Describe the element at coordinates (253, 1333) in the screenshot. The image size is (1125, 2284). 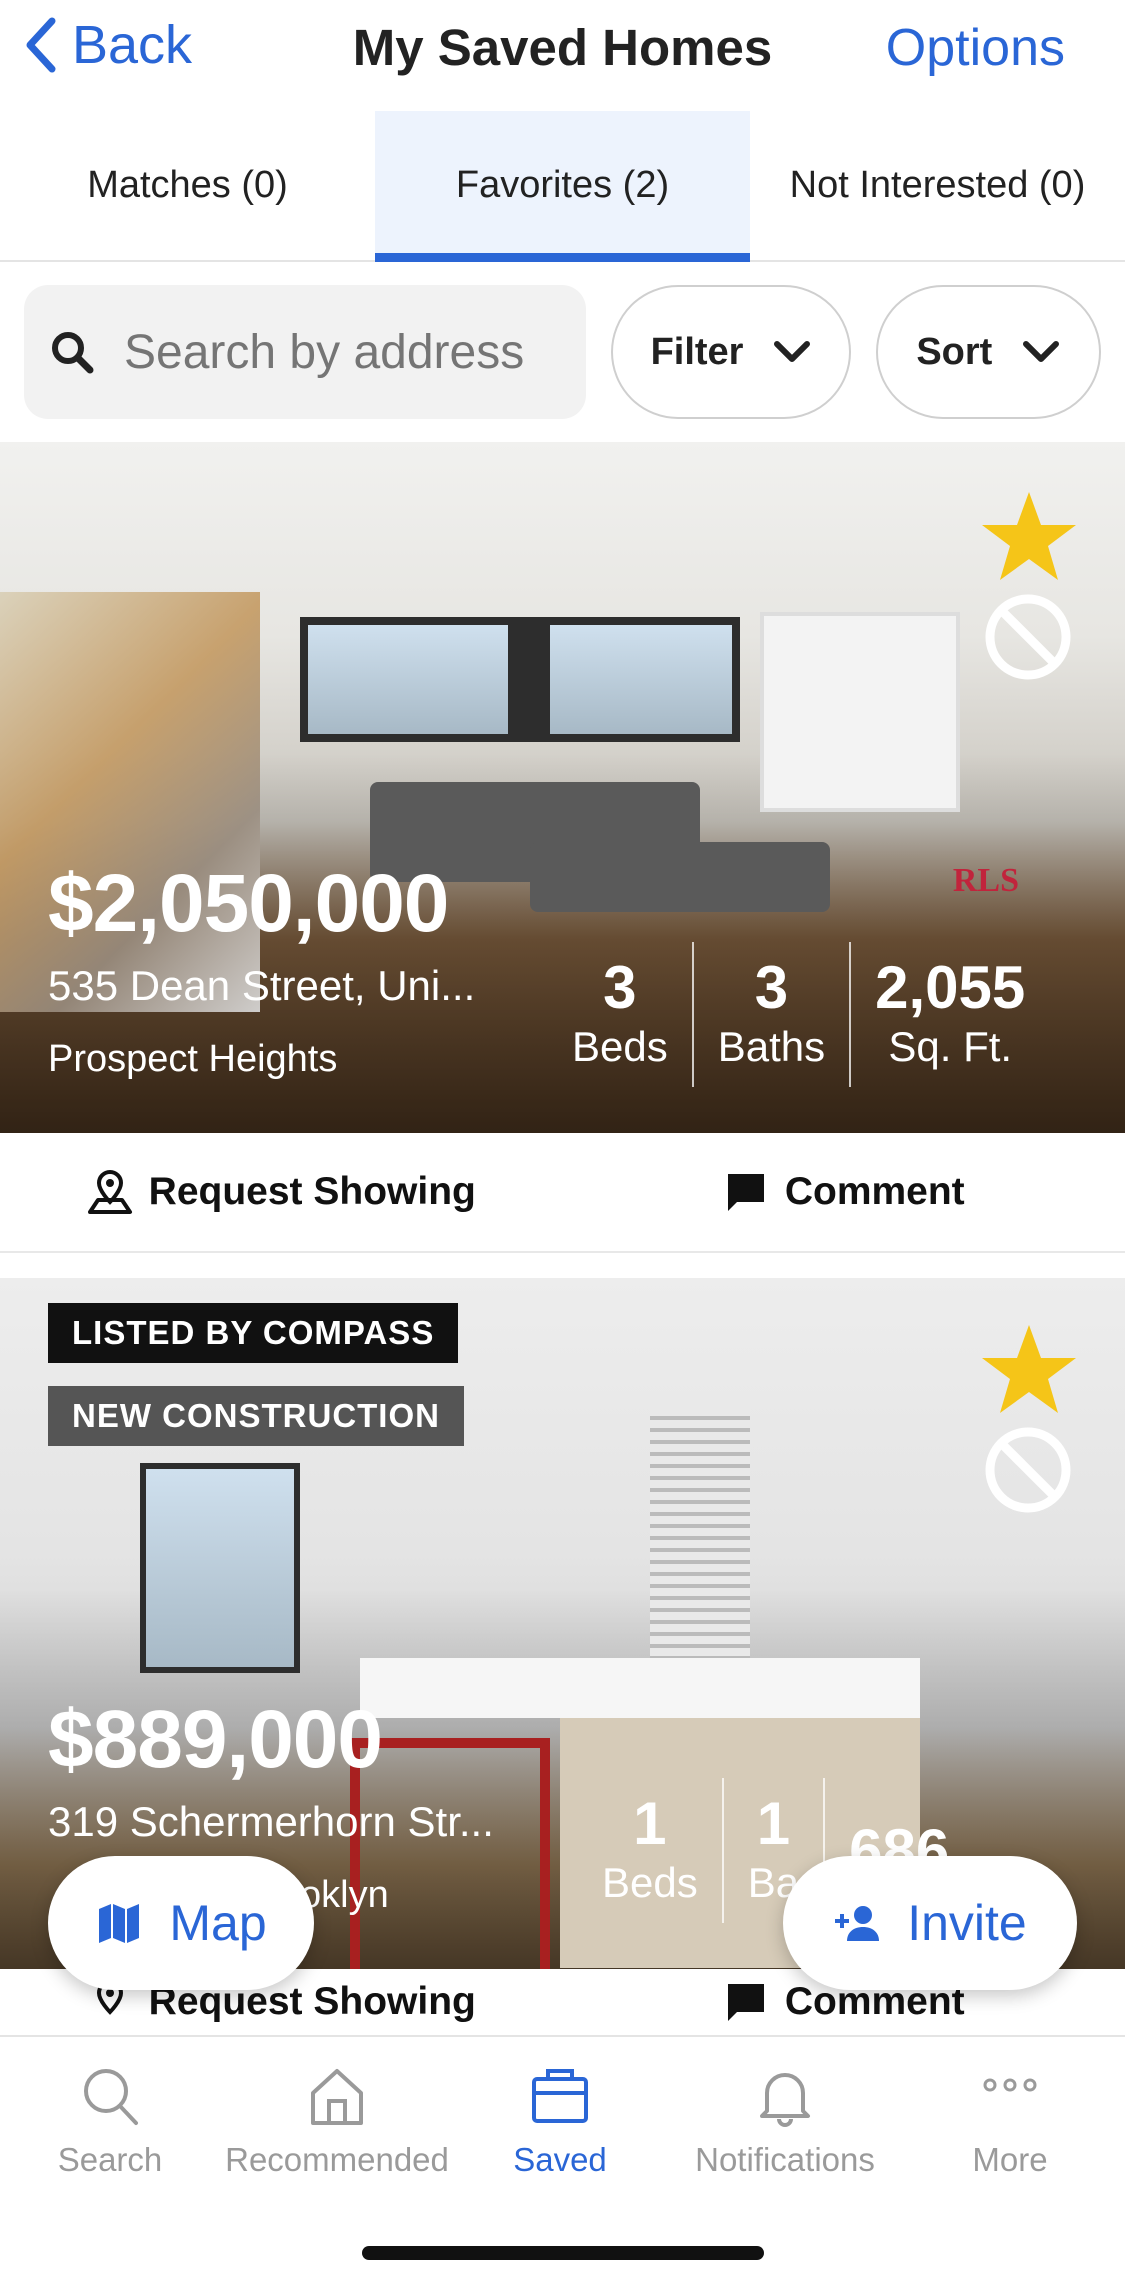
I see `listed-by-badge: LISTED BY COMPASS` at that location.